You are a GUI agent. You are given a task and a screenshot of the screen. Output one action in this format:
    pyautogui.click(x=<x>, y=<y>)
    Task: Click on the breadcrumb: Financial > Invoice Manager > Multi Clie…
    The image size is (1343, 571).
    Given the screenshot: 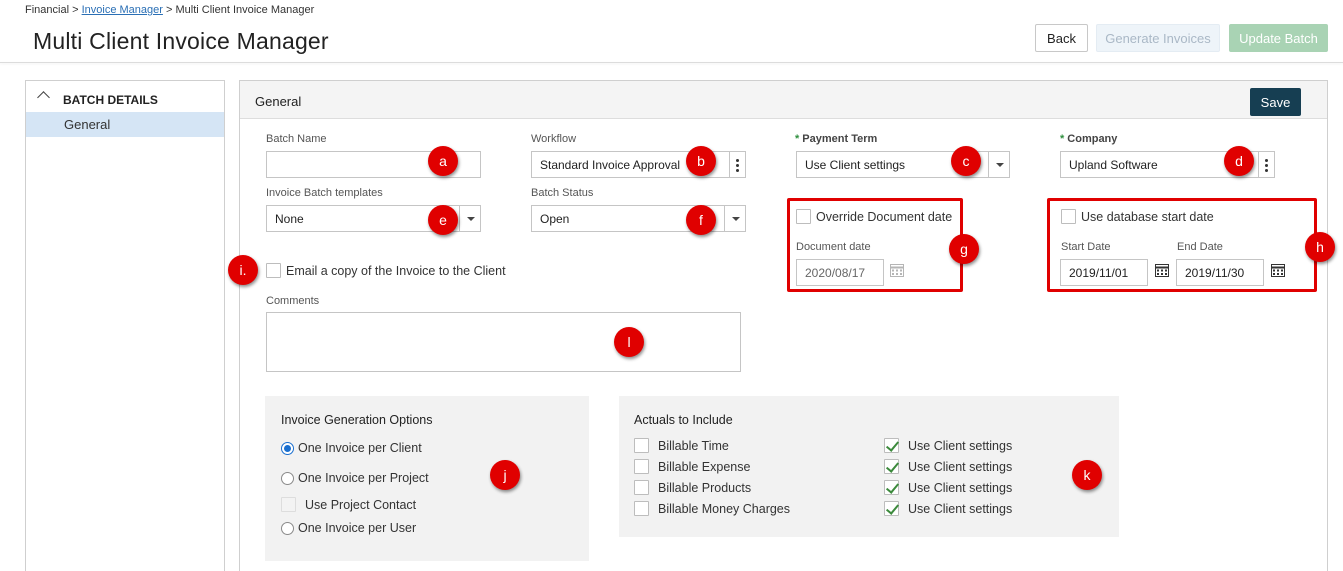 What is the action you would take?
    pyautogui.click(x=169, y=10)
    